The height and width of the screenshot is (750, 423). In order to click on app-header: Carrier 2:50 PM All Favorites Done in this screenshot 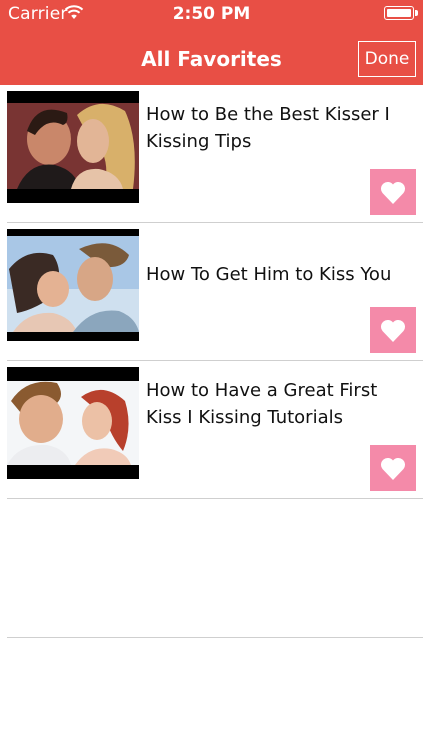, I will do `click(211, 42)`.